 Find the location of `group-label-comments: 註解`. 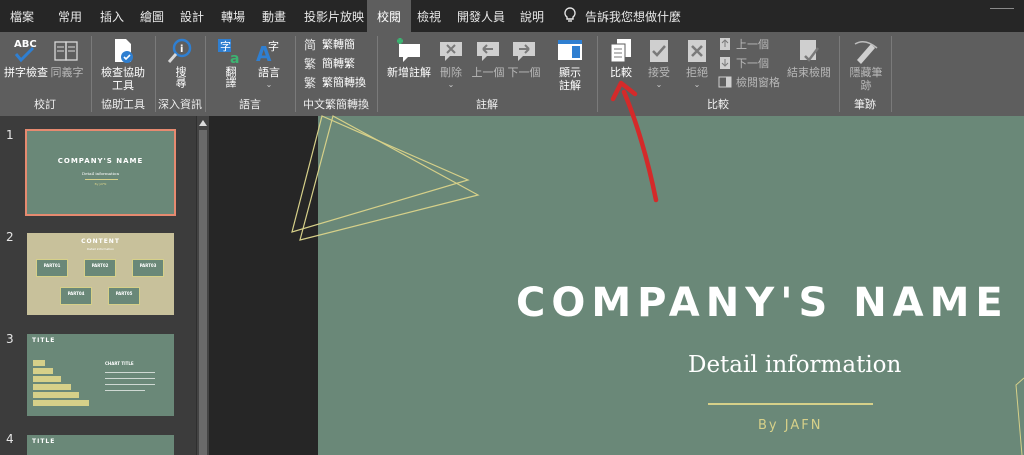

group-label-comments: 註解 is located at coordinates (487, 104).